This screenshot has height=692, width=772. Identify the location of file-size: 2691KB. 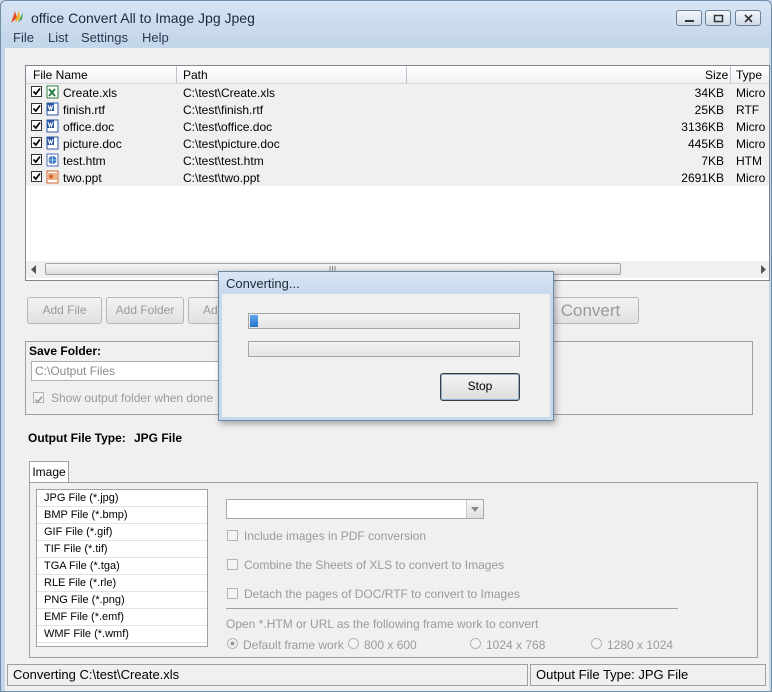
(702, 178).